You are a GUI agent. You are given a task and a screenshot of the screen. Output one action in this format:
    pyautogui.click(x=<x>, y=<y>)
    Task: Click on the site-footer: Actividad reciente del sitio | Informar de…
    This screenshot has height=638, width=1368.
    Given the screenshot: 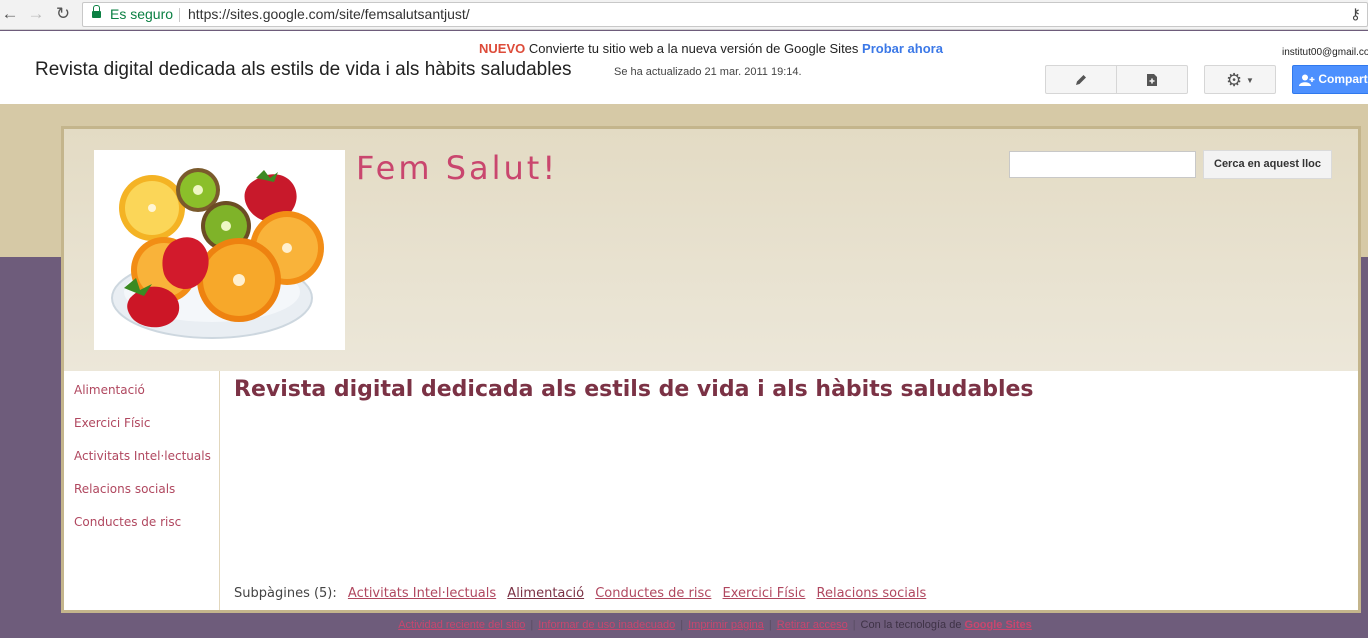 What is the action you would take?
    pyautogui.click(x=684, y=625)
    